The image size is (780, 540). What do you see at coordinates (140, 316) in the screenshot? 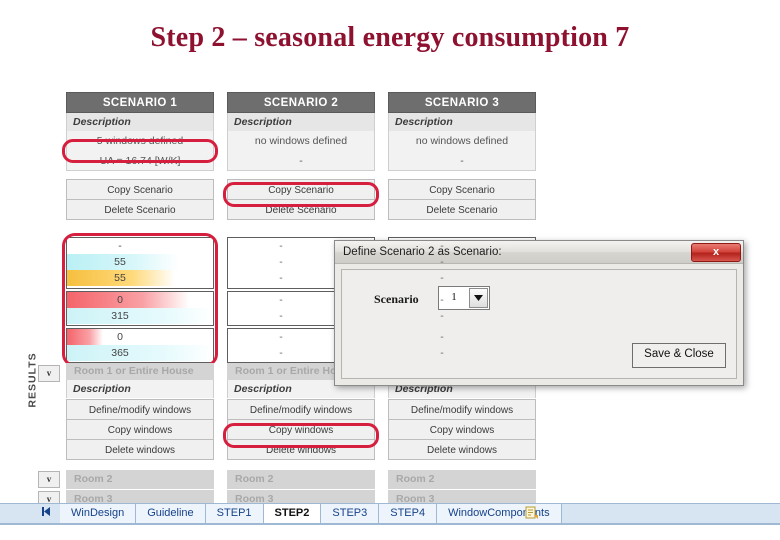
I see `results-cell: 315` at bounding box center [140, 316].